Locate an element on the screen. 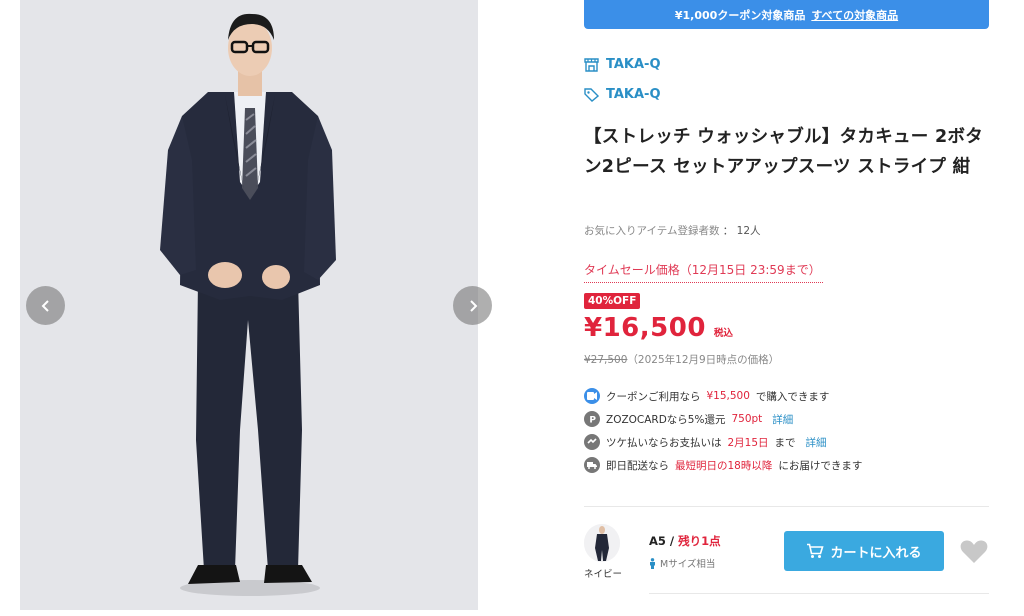 This screenshot has width=1024, height=616. person-icon is located at coordinates (652, 563).